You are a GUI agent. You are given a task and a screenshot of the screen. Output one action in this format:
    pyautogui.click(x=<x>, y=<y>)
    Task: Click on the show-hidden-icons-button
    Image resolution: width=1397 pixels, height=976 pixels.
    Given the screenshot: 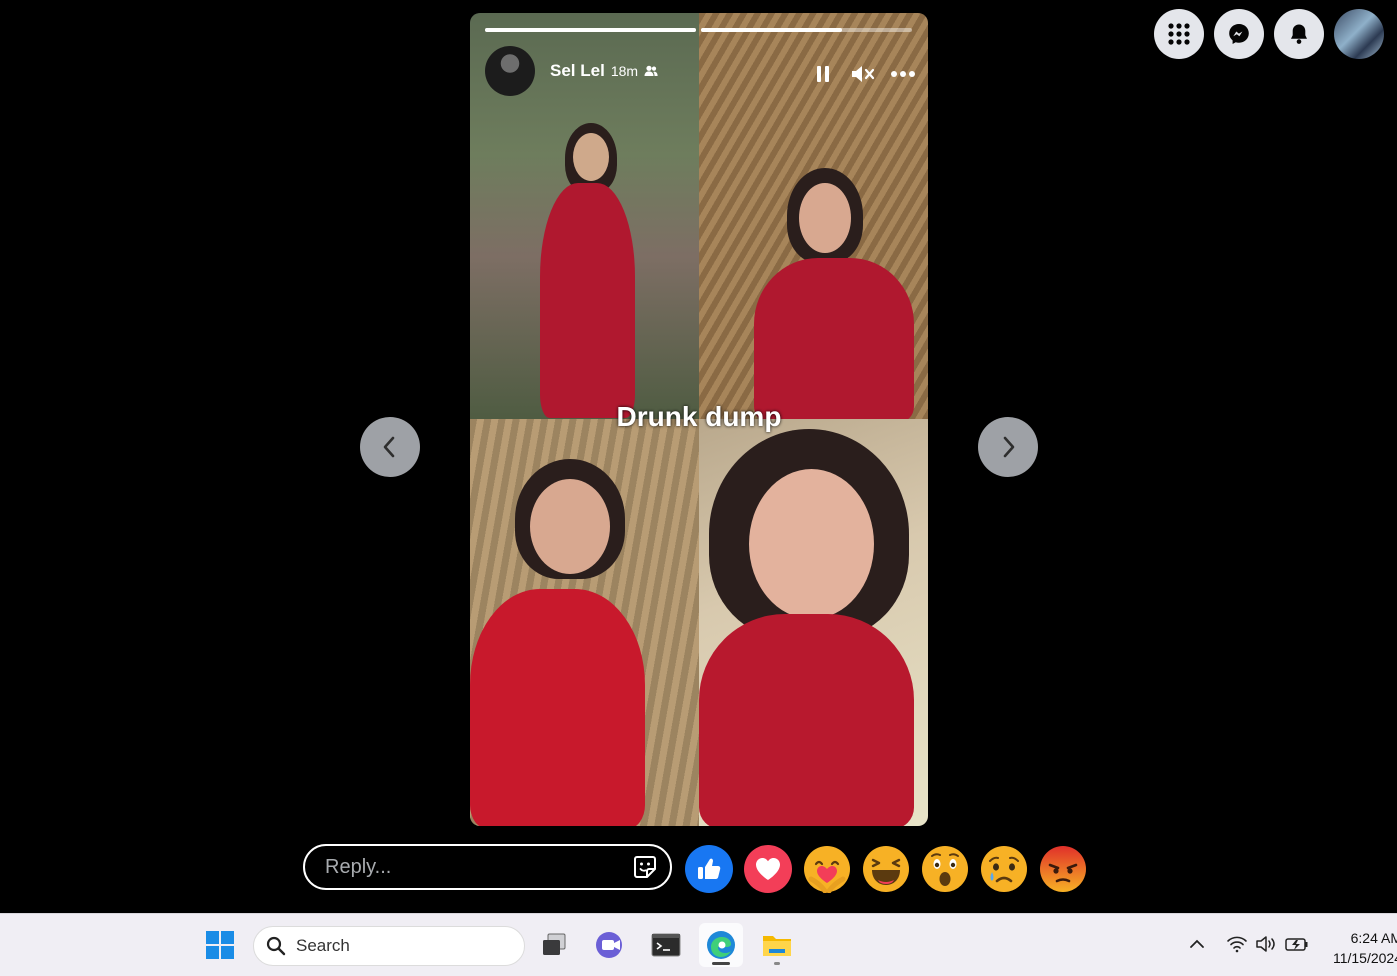 What is the action you would take?
    pyautogui.click(x=1197, y=944)
    